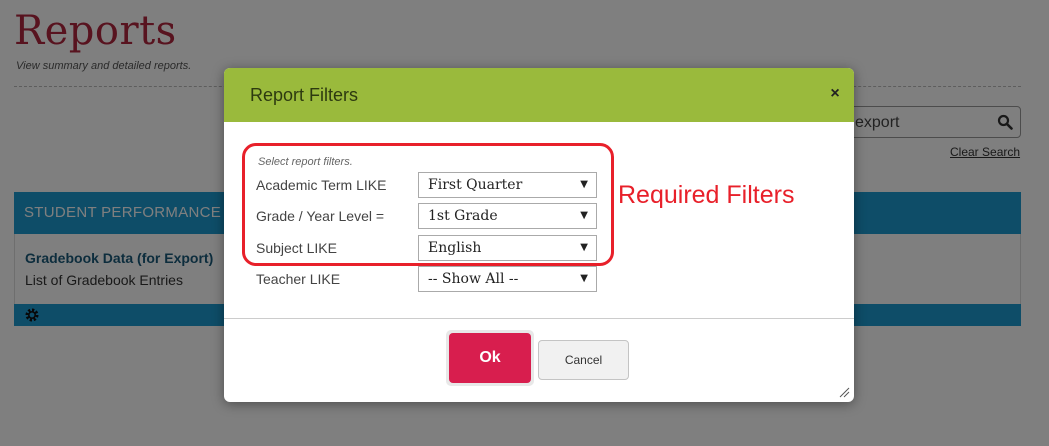 The image size is (1049, 446). I want to click on dialog-header: Report Filters ×, so click(539, 95).